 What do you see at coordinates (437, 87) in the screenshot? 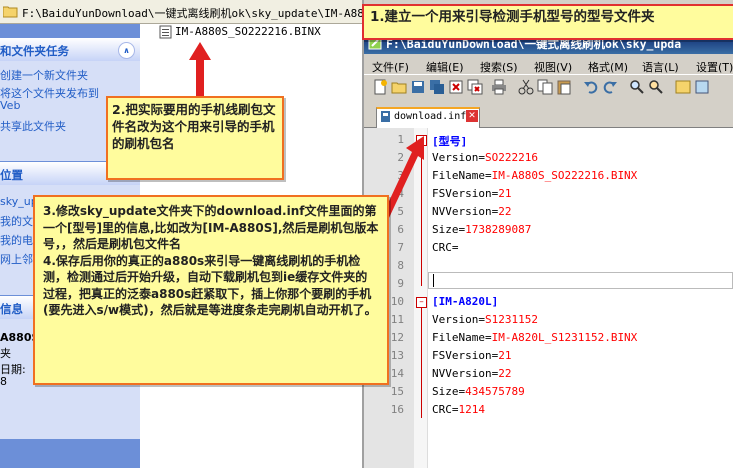
I see `save-all-icon` at bounding box center [437, 87].